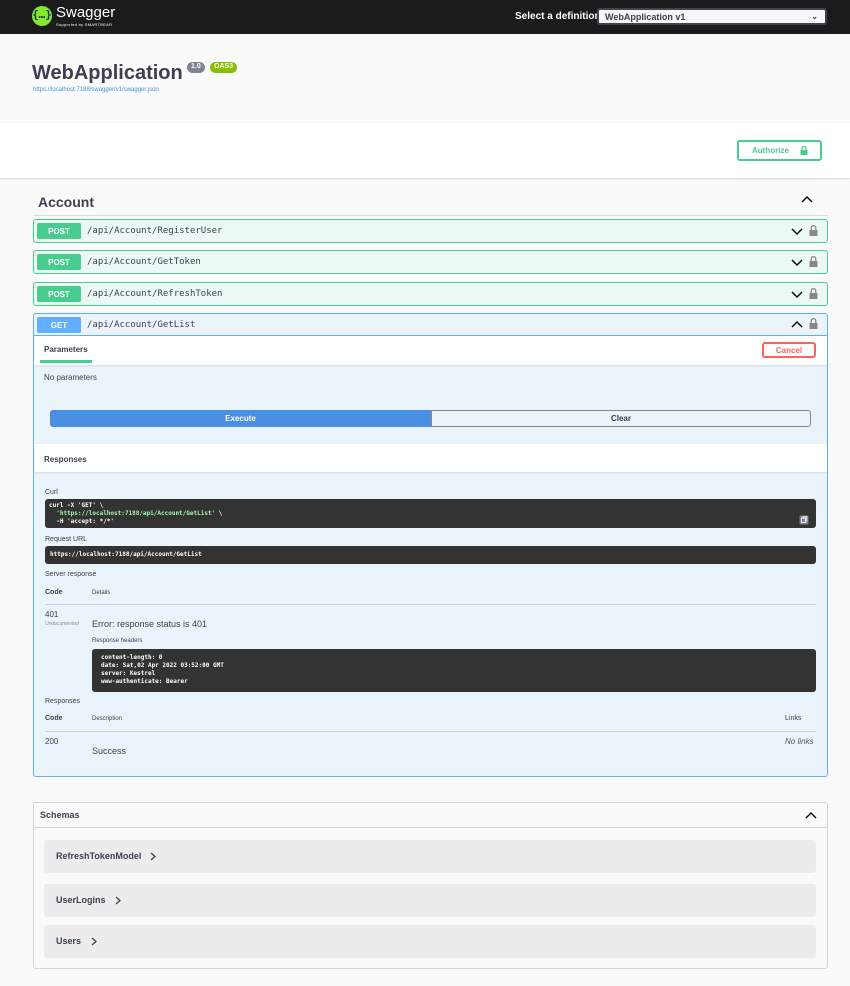  I want to click on header-line: content-length: 0, so click(132, 657).